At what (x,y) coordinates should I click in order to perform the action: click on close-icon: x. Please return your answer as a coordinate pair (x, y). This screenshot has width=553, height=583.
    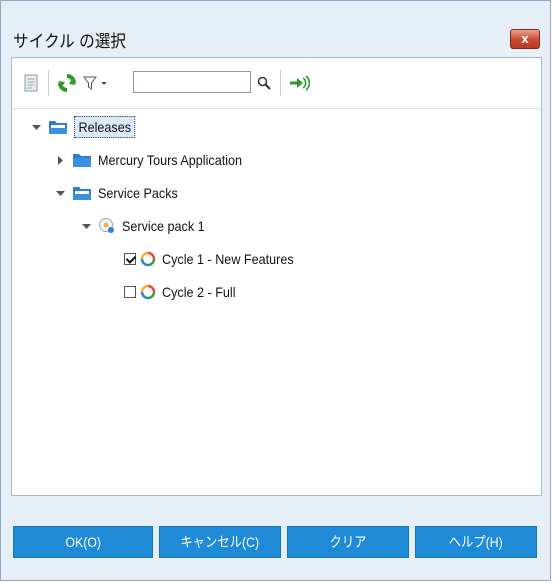
    Looking at the image, I should click on (525, 38).